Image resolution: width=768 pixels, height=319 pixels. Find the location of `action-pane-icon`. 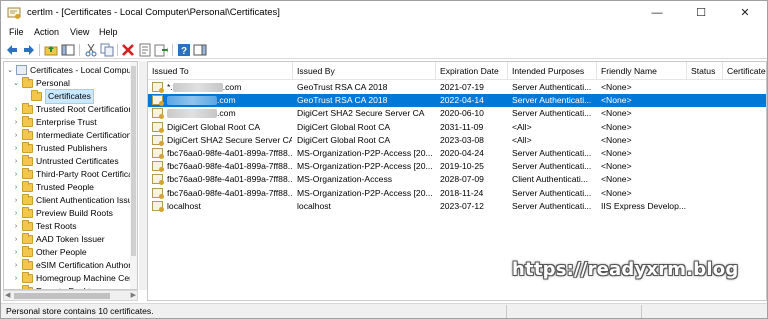

action-pane-icon is located at coordinates (200, 50).